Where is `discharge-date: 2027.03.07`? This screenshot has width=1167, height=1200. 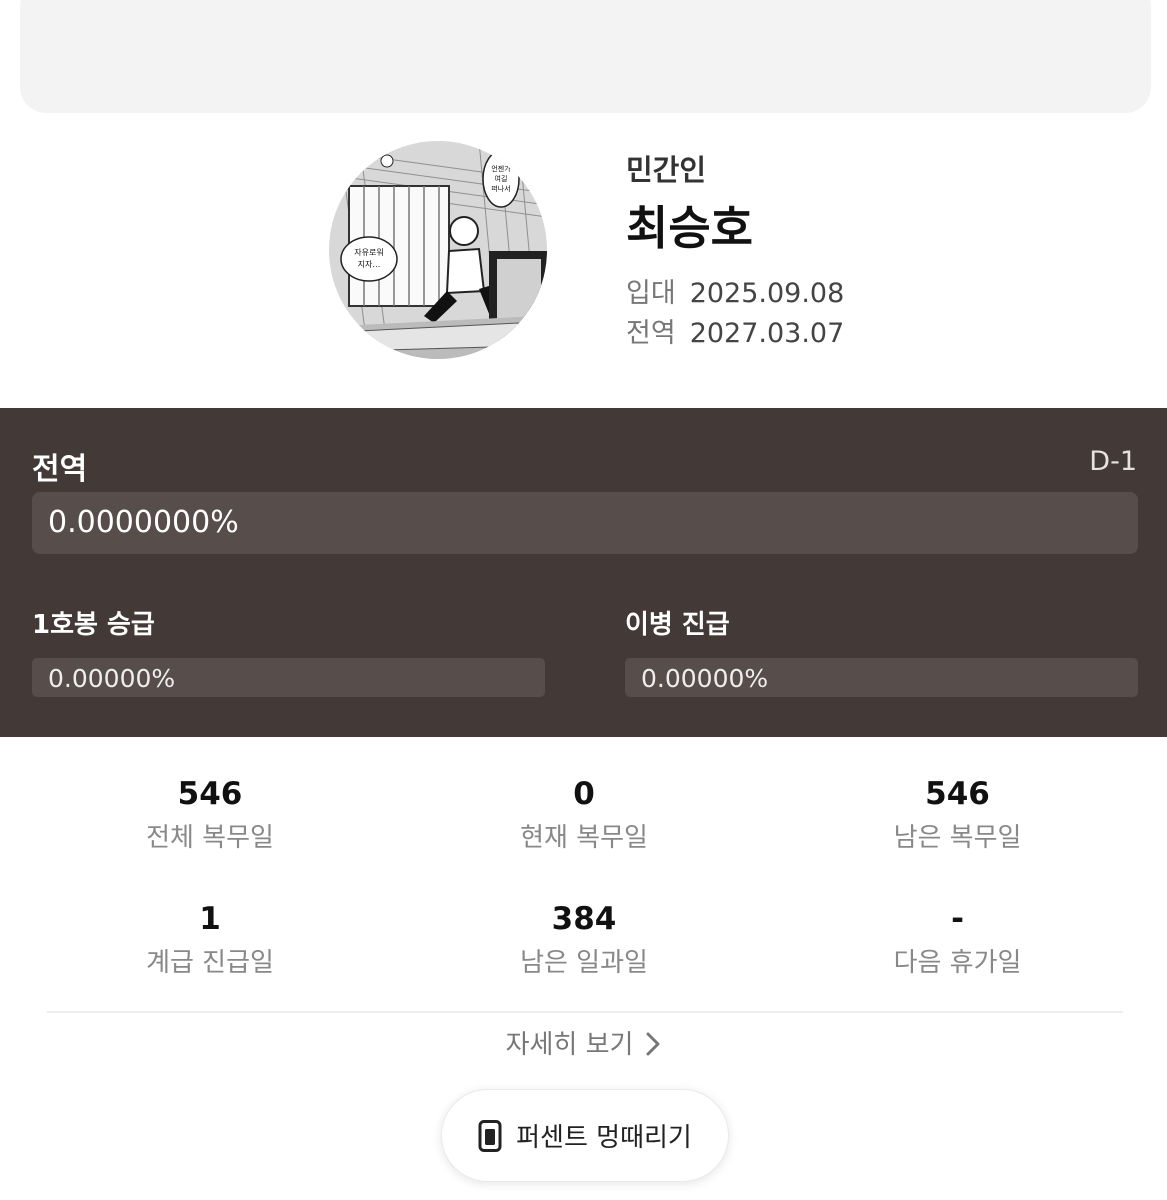 discharge-date: 2027.03.07 is located at coordinates (767, 333).